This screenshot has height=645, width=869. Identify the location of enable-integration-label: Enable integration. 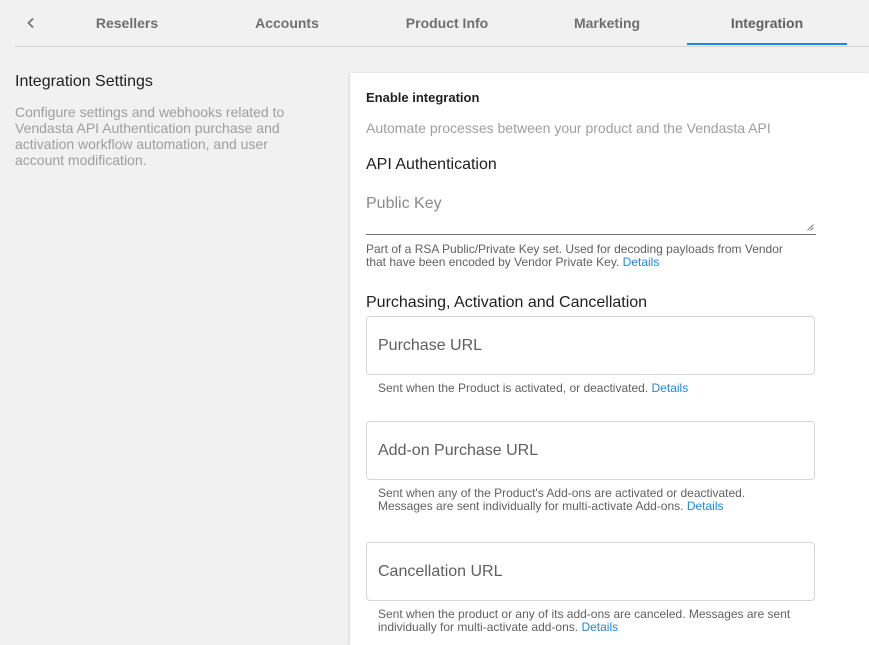
(423, 97).